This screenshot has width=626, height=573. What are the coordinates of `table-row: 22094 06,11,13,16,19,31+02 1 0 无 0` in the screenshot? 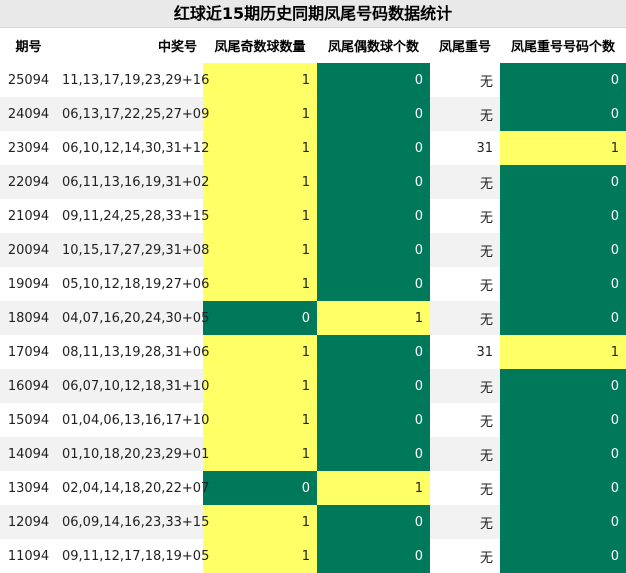 It's located at (313, 182).